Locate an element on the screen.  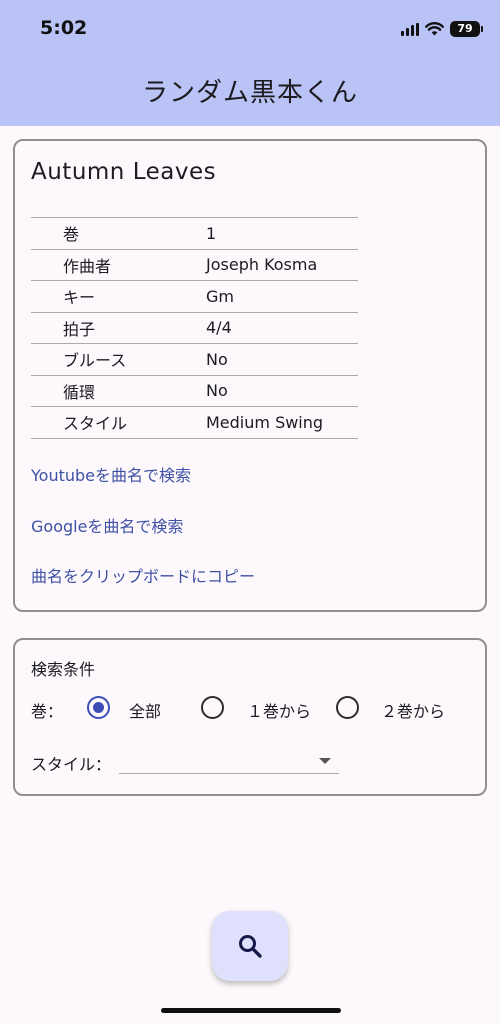
dropdown-arrow-icon is located at coordinates (325, 761).